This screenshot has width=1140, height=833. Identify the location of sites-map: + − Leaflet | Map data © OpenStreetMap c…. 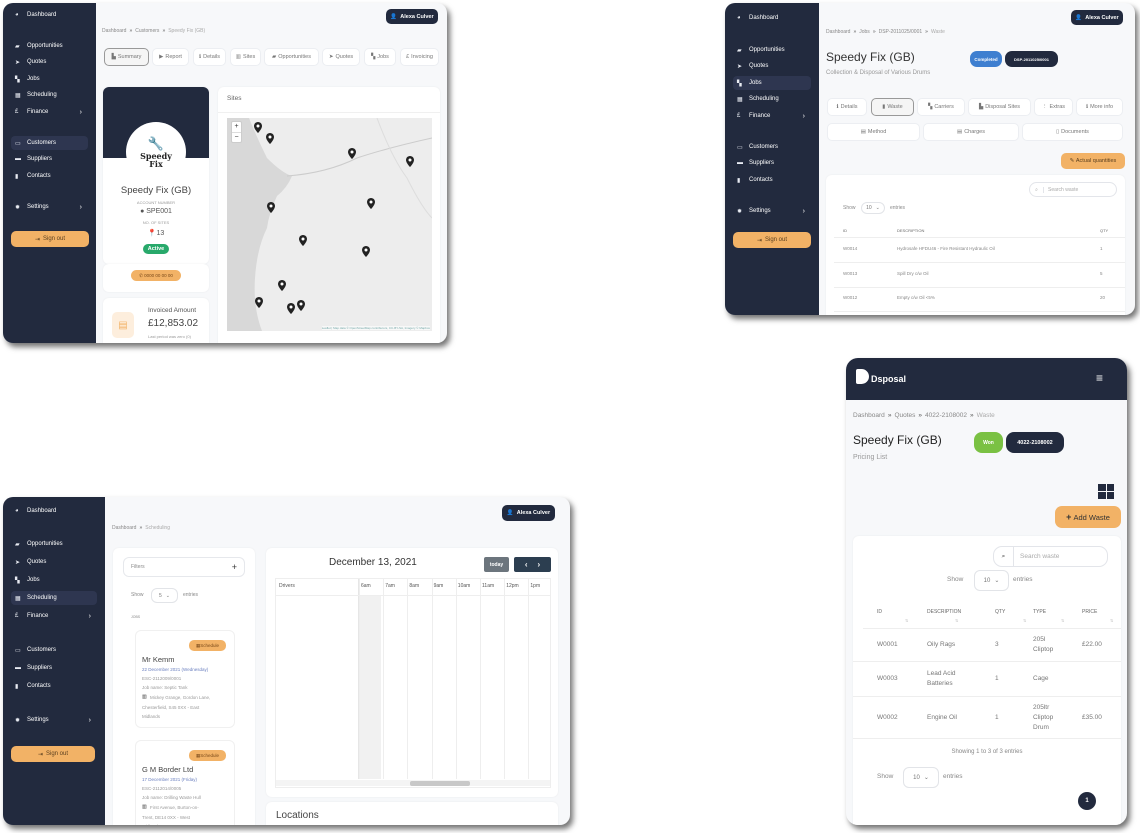
(329, 224).